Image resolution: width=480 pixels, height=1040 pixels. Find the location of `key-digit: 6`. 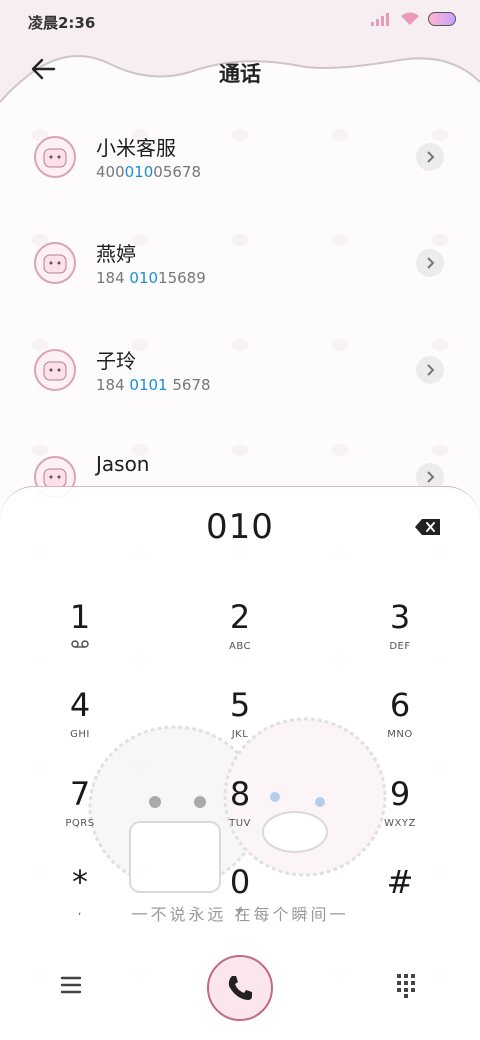

key-digit: 6 is located at coordinates (400, 705).